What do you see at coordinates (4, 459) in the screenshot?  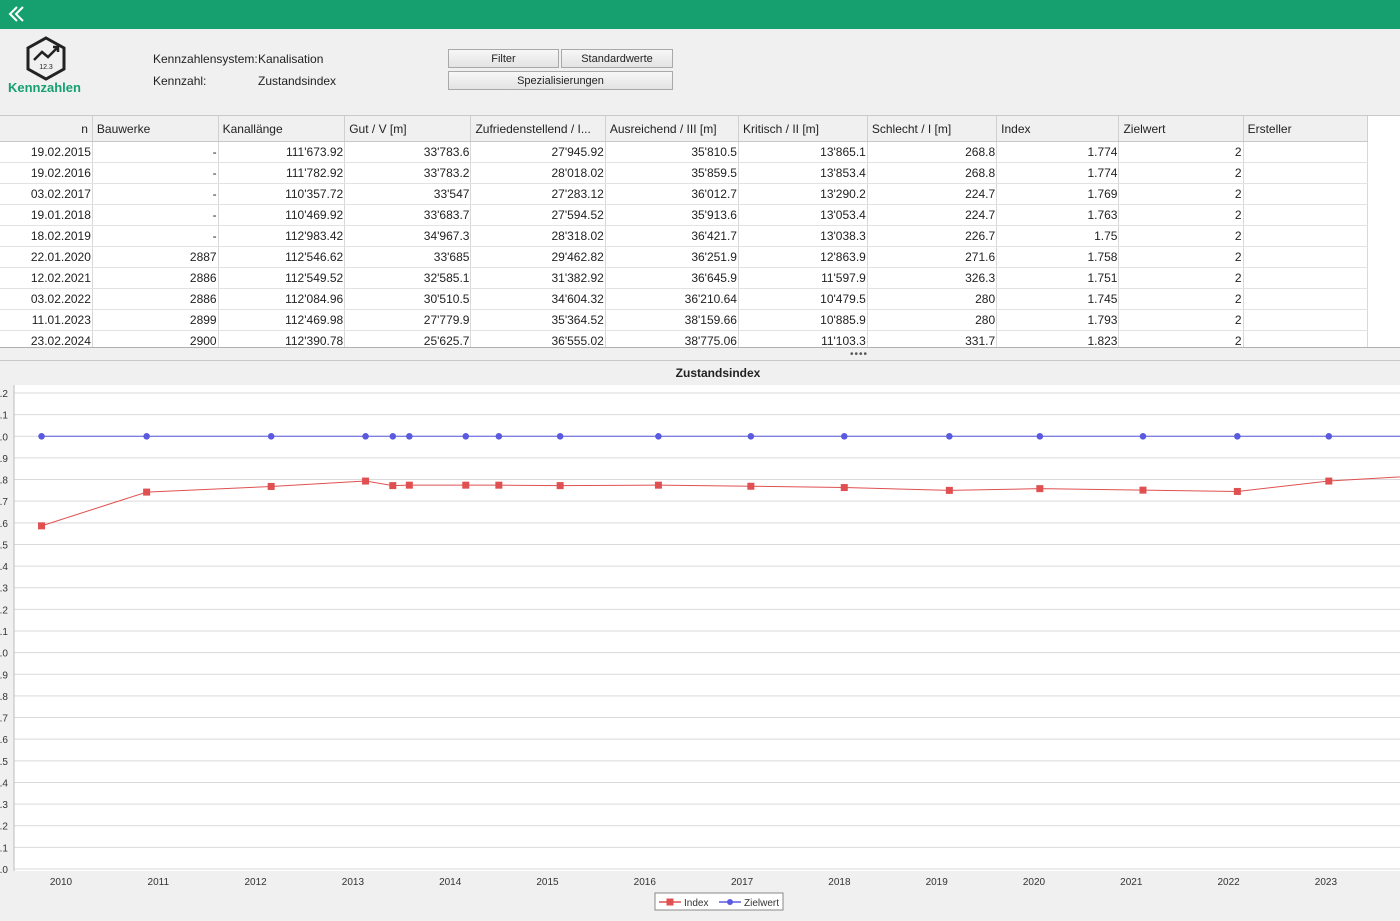 I see `y-tick-label: .9` at bounding box center [4, 459].